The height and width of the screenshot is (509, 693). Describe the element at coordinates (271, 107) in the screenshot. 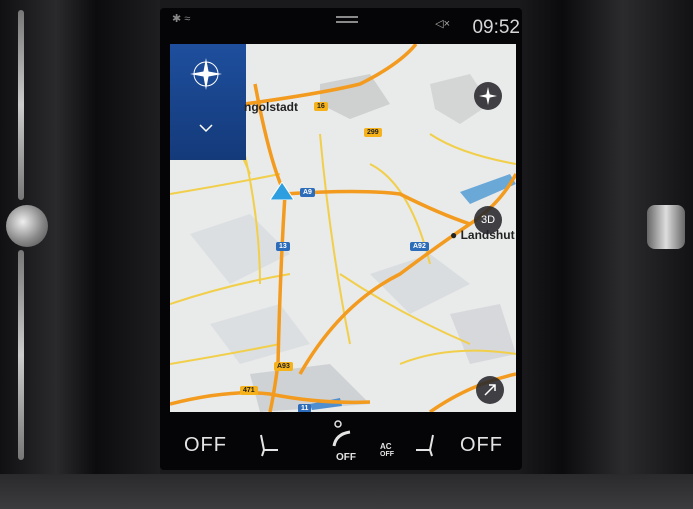

I see `city-label-ingolstadt: ngolstadt` at that location.